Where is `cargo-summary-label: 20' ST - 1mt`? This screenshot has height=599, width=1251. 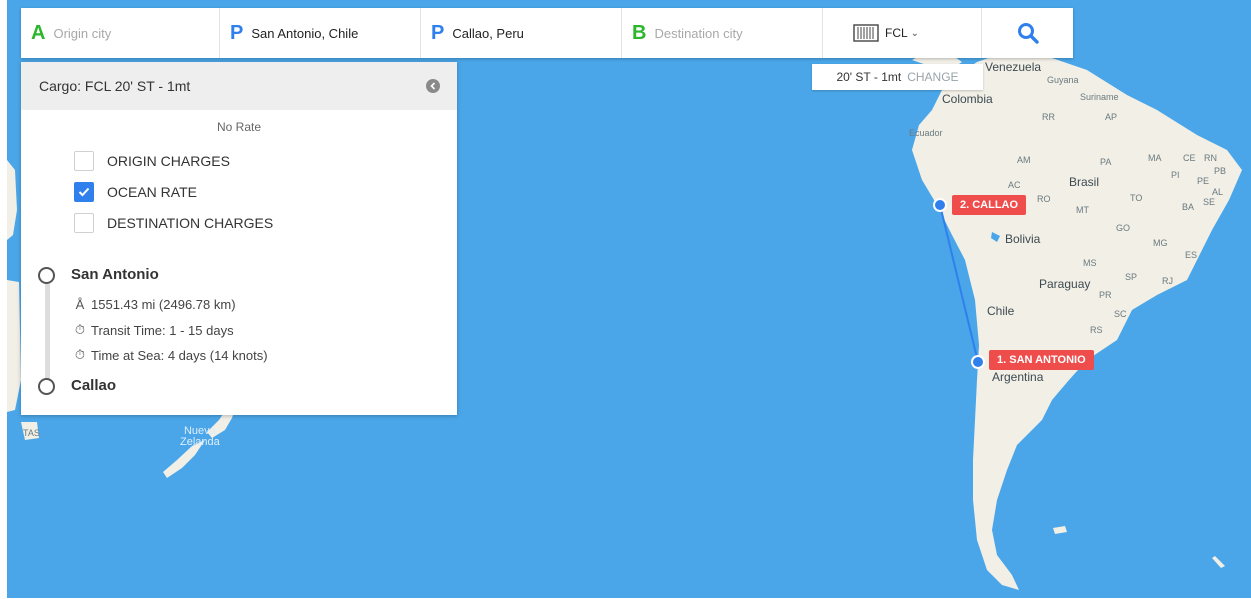 cargo-summary-label: 20' ST - 1mt is located at coordinates (869, 77).